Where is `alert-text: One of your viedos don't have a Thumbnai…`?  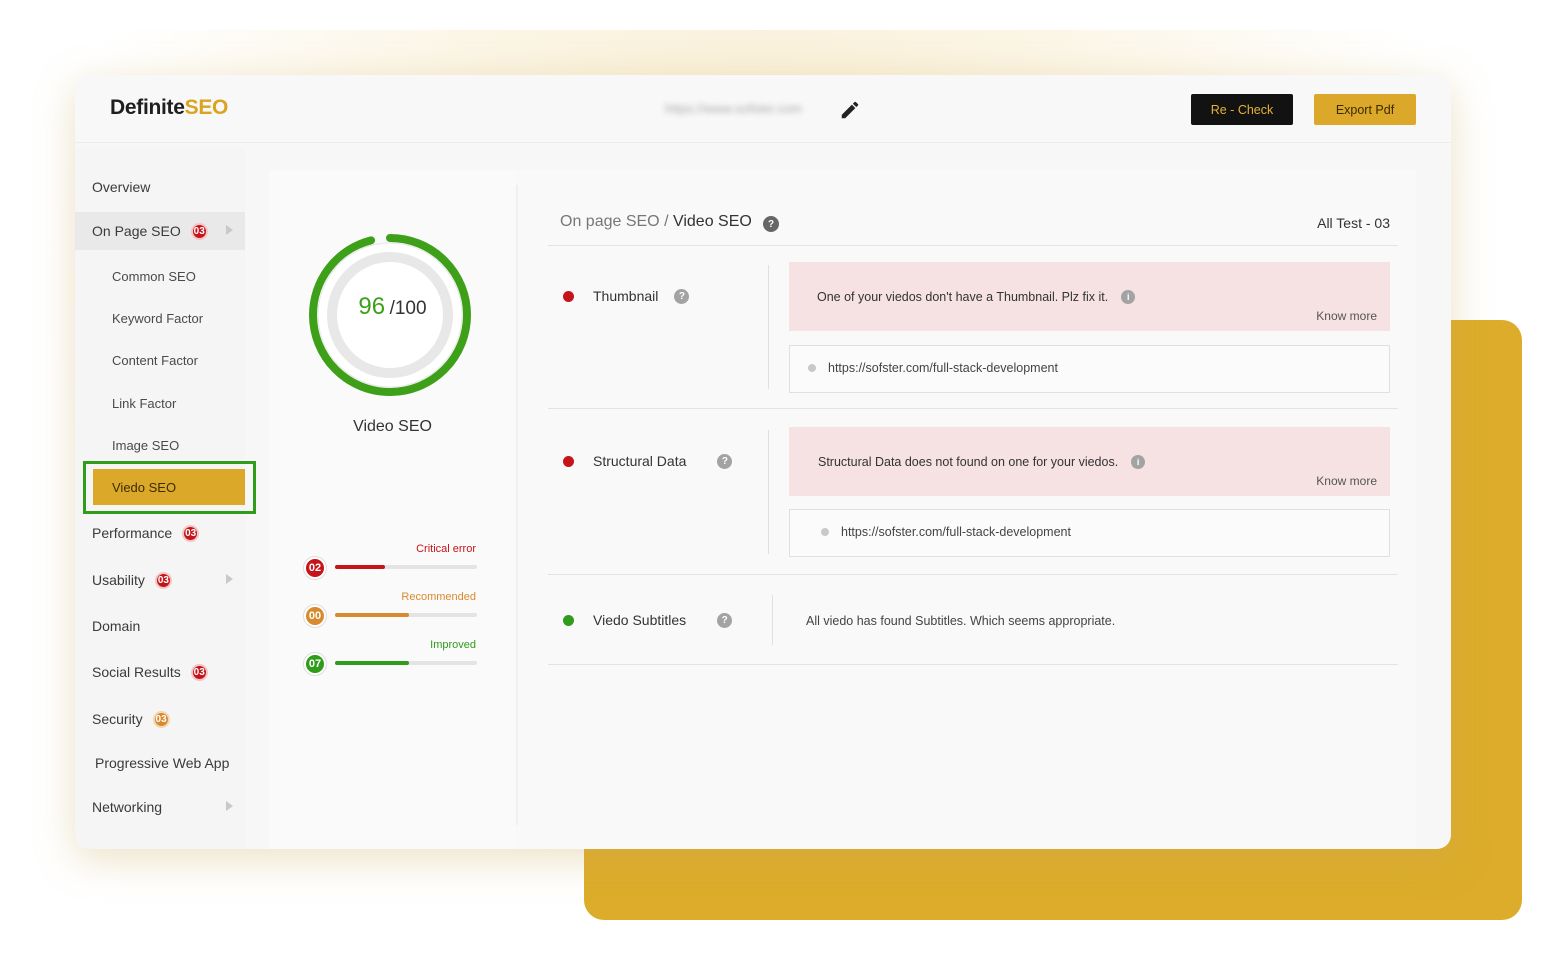
alert-text: One of your viedos don't have a Thumbnai… is located at coordinates (963, 297).